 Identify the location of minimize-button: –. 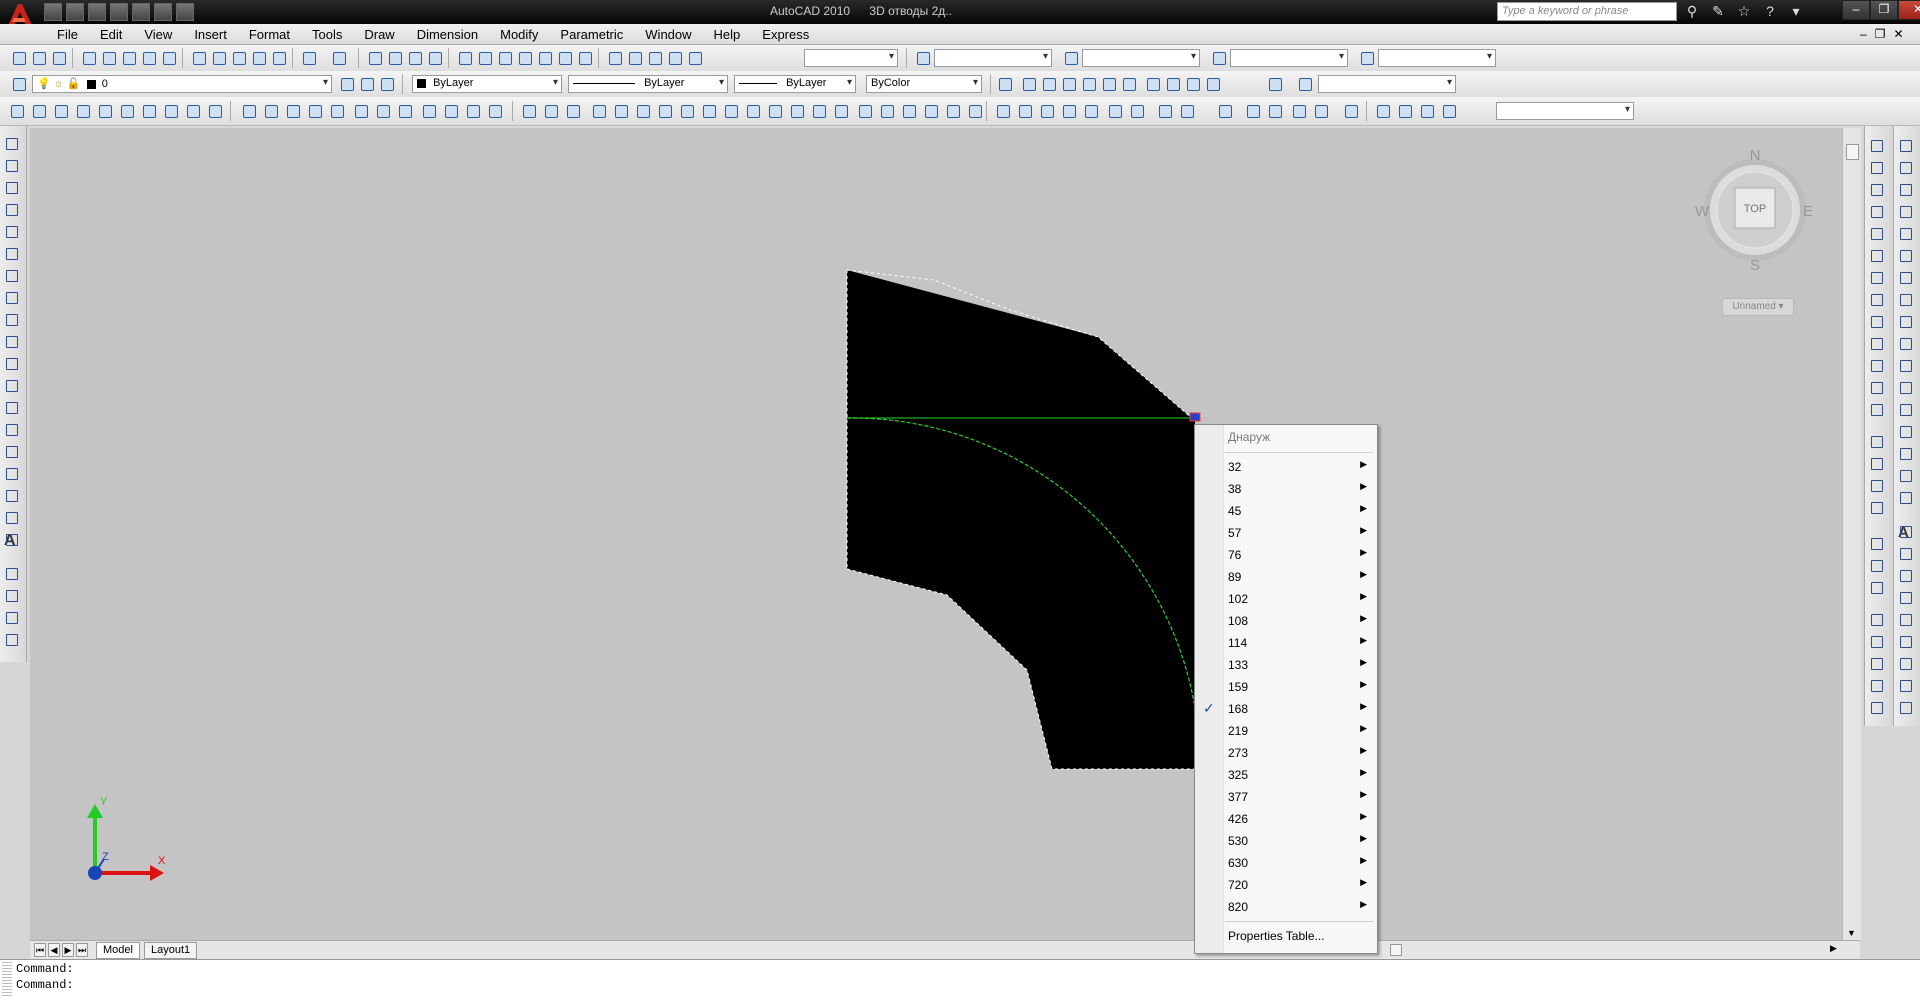
(1856, 10).